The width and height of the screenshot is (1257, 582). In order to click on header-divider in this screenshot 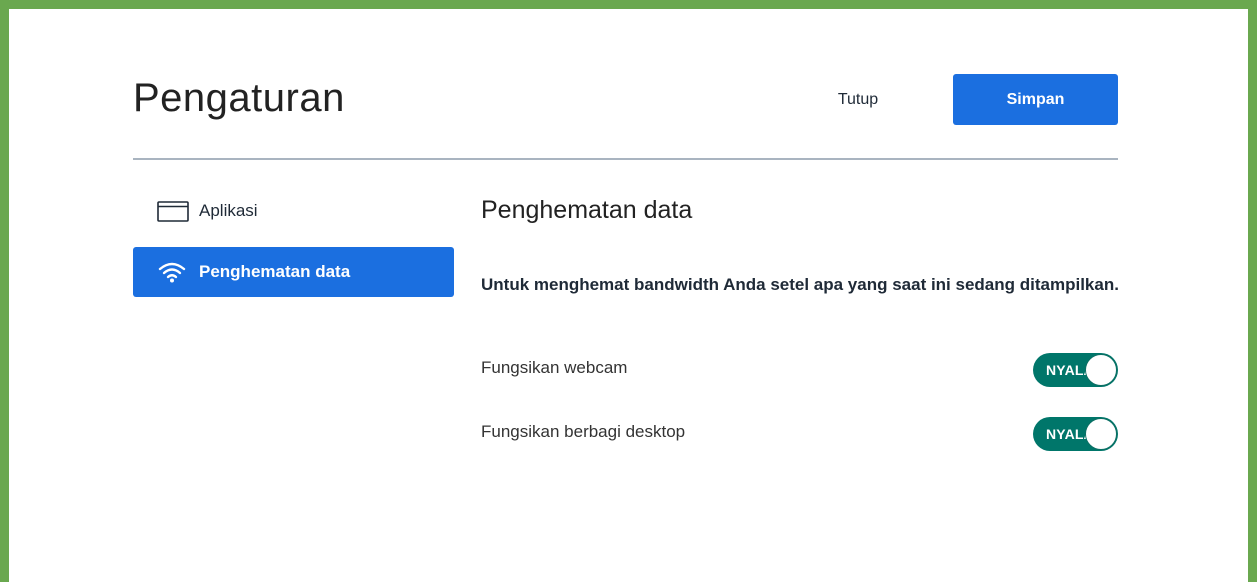, I will do `click(625, 159)`.